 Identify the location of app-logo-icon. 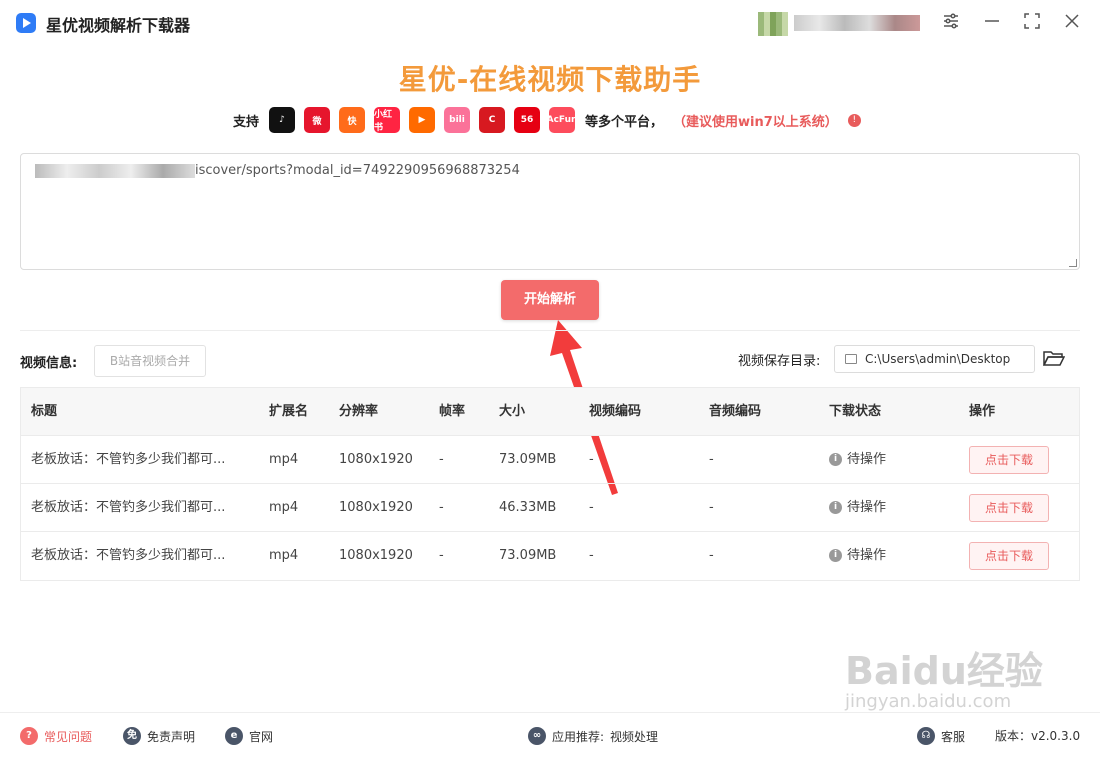
(26, 23).